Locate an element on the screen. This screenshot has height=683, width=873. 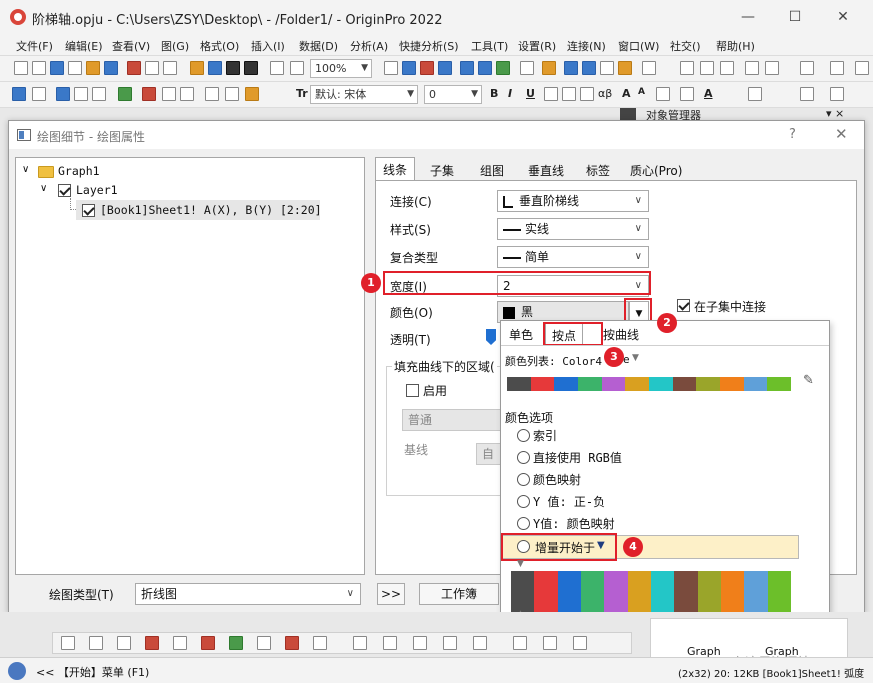
copy-page-icon is located at coordinates (427, 68).